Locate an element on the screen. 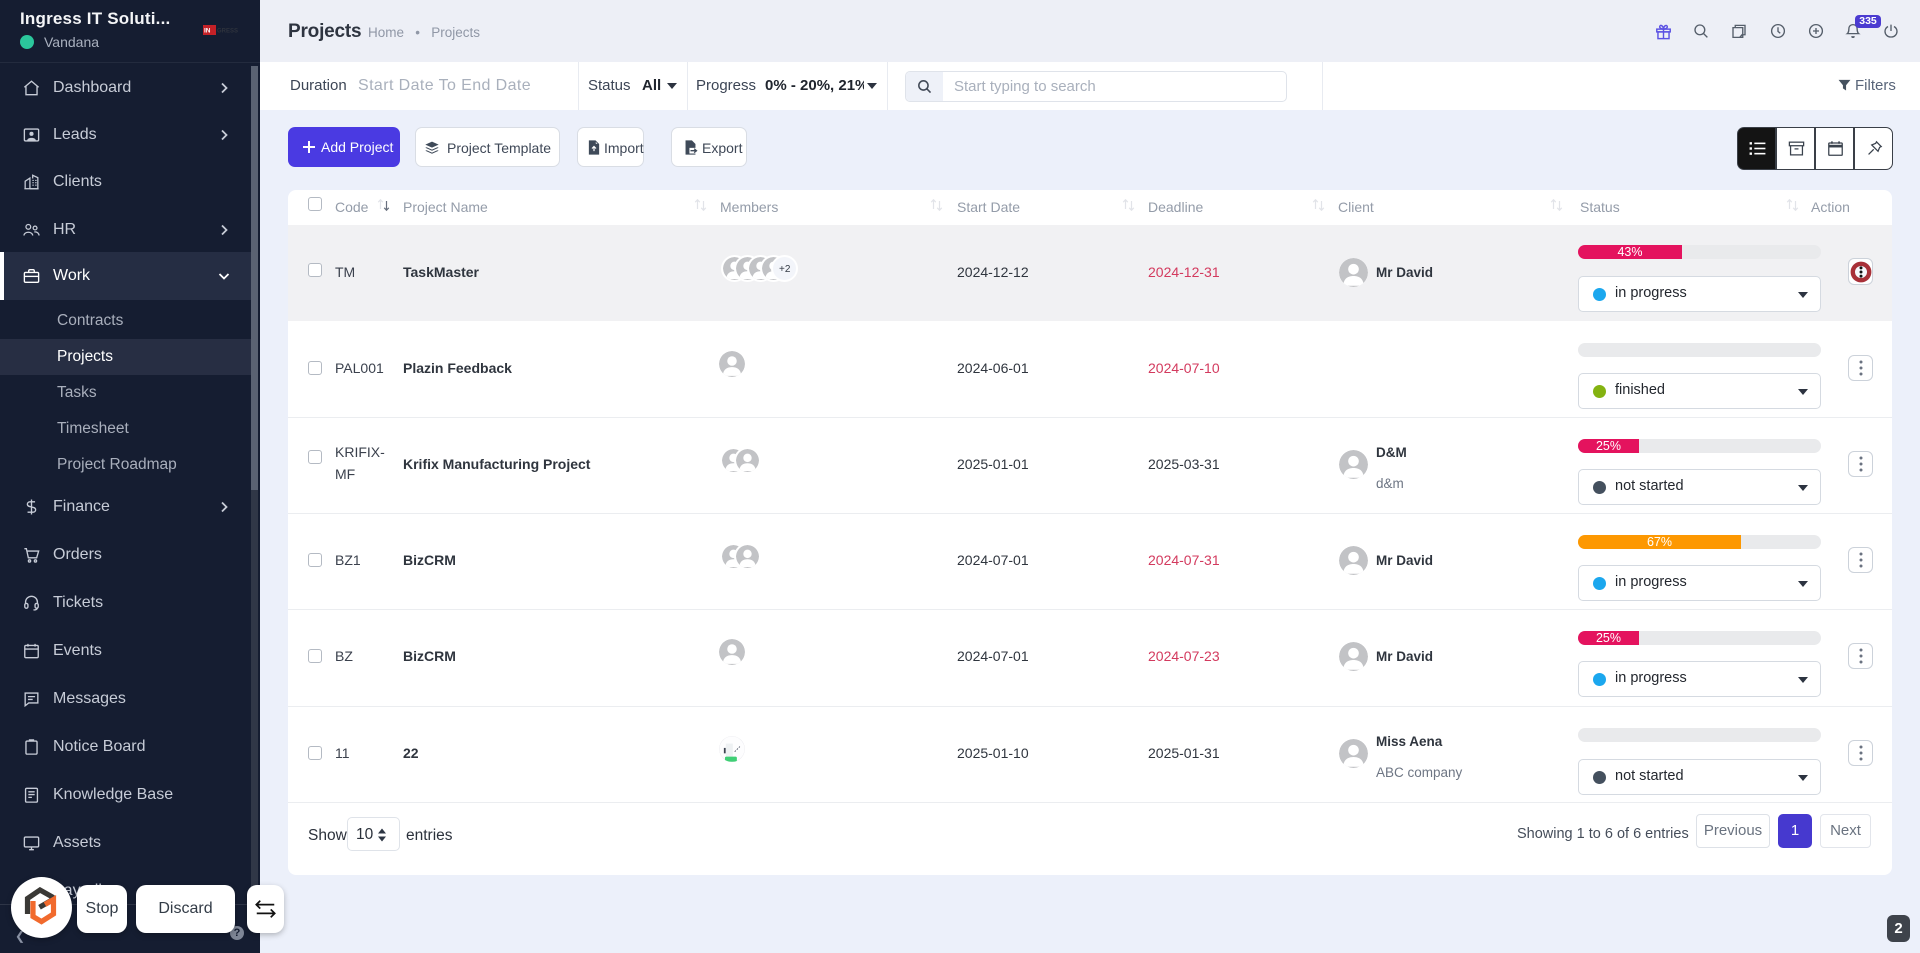  svg-text: GRESS is located at coordinates (227, 32).